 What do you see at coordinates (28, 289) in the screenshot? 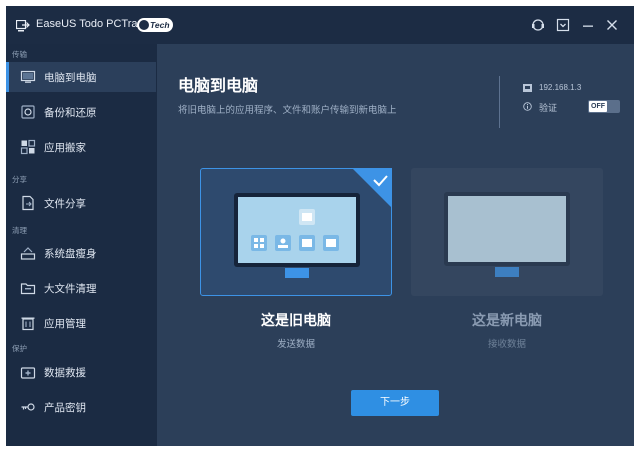
I see `large-file-icon` at bounding box center [28, 289].